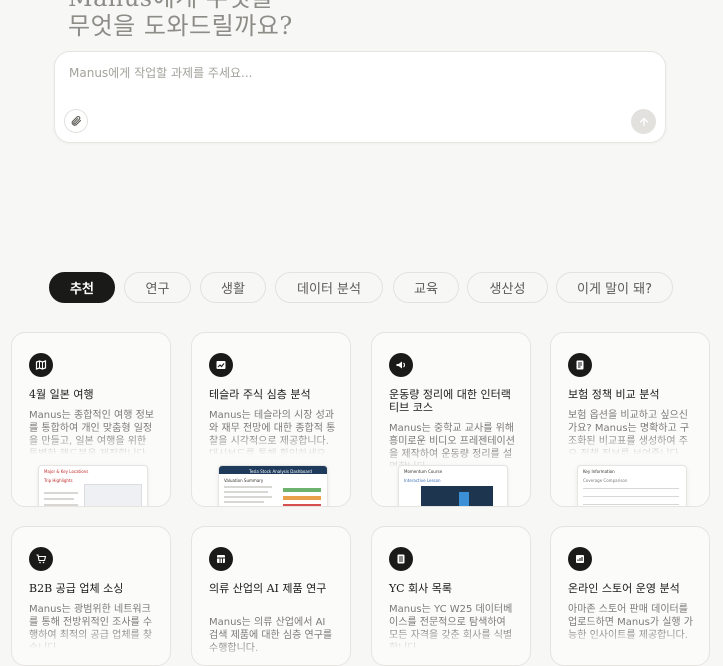 This screenshot has width=723, height=666. Describe the element at coordinates (268, 588) in the screenshot. I see `card-title: 의류 산업의 AI 제품 연구` at that location.